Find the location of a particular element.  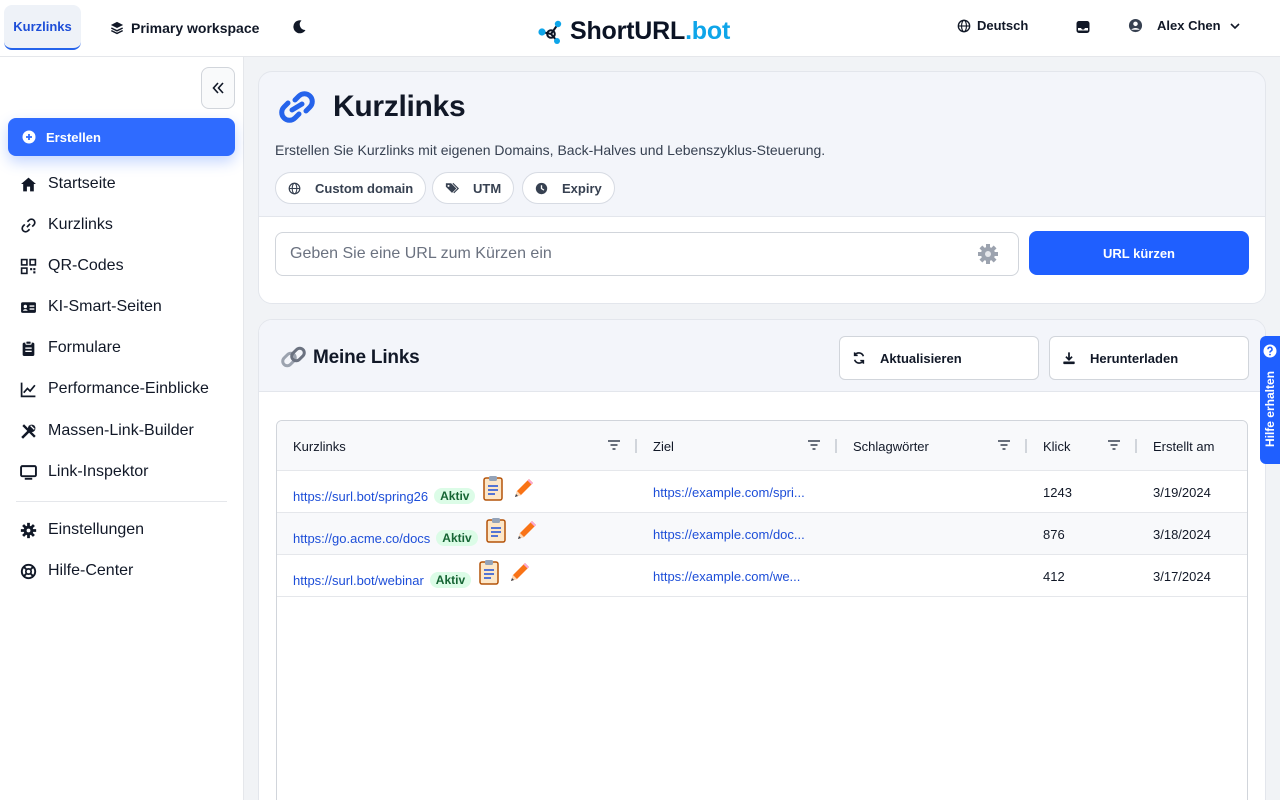

url-input is located at coordinates (647, 254).